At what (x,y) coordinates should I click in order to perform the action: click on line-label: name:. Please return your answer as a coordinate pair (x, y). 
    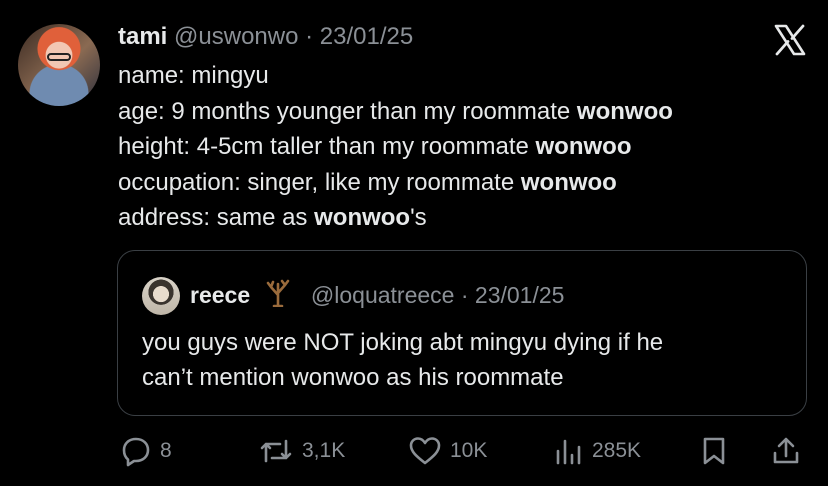
    Looking at the image, I should click on (151, 75).